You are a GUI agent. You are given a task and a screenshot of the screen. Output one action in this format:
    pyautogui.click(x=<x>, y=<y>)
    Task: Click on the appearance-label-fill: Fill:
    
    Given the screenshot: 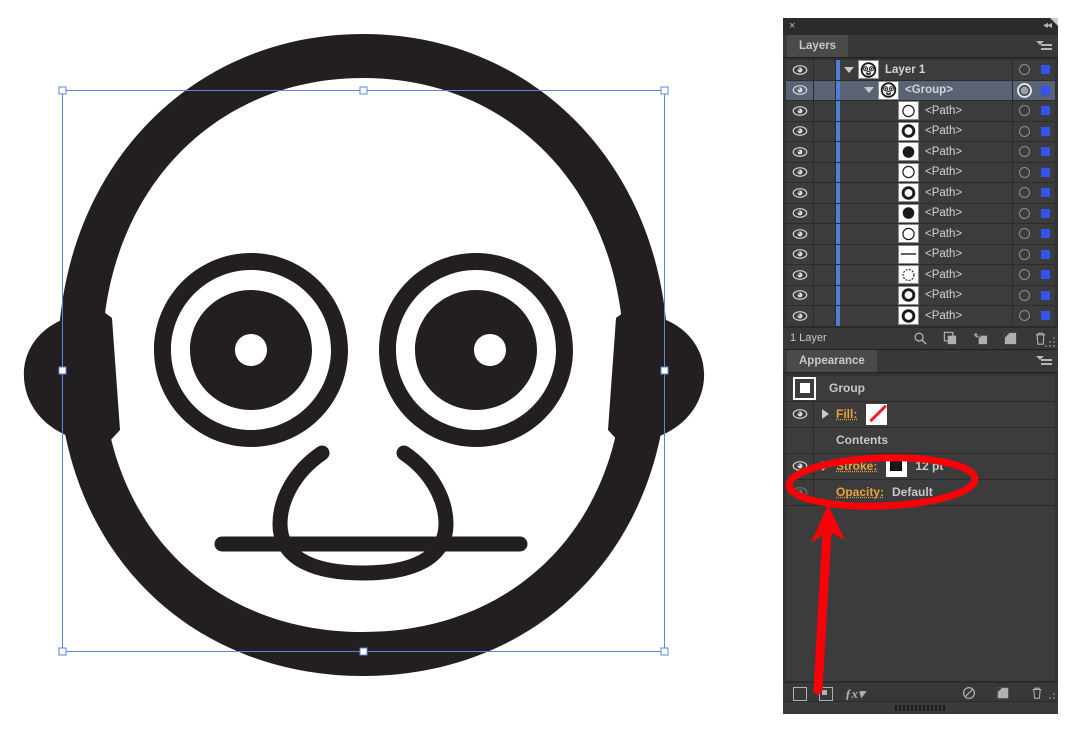 What is the action you would take?
    pyautogui.click(x=846, y=414)
    